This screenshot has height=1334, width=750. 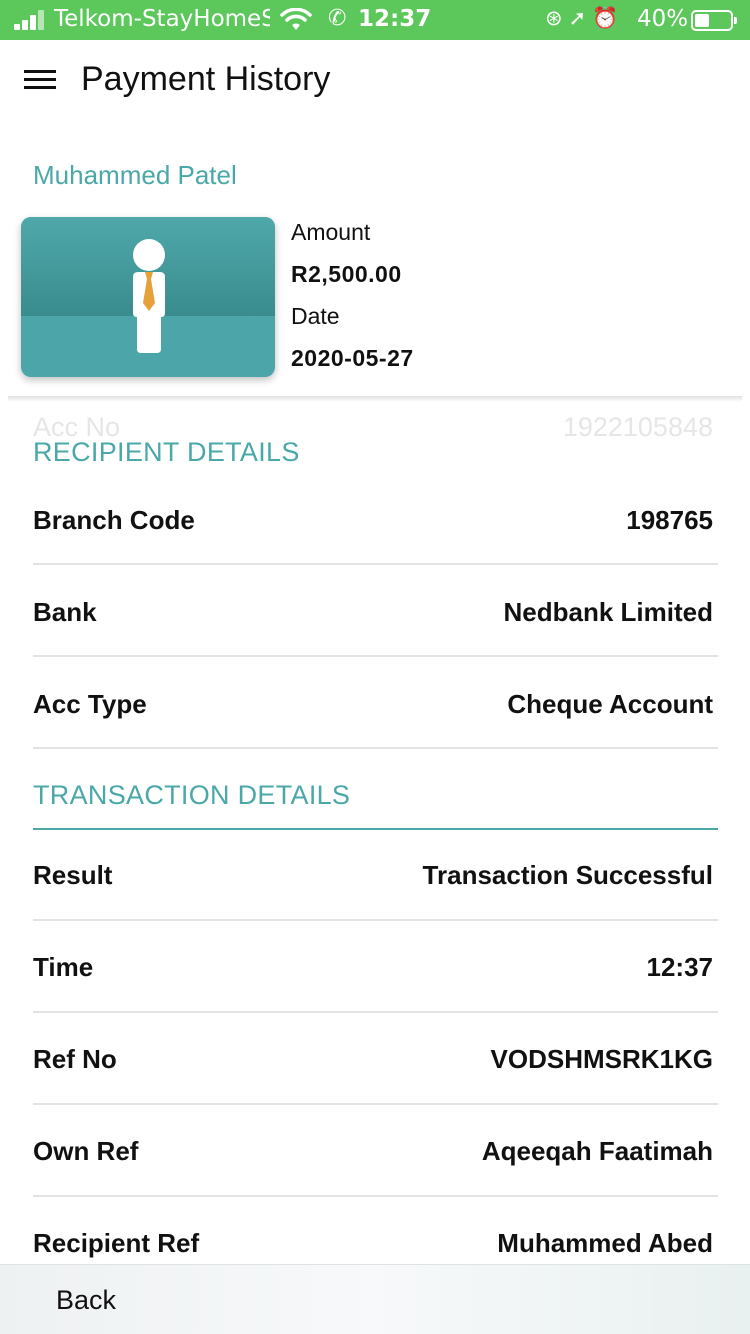 What do you see at coordinates (75, 1059) in the screenshot?
I see `row-label: Ref No` at bounding box center [75, 1059].